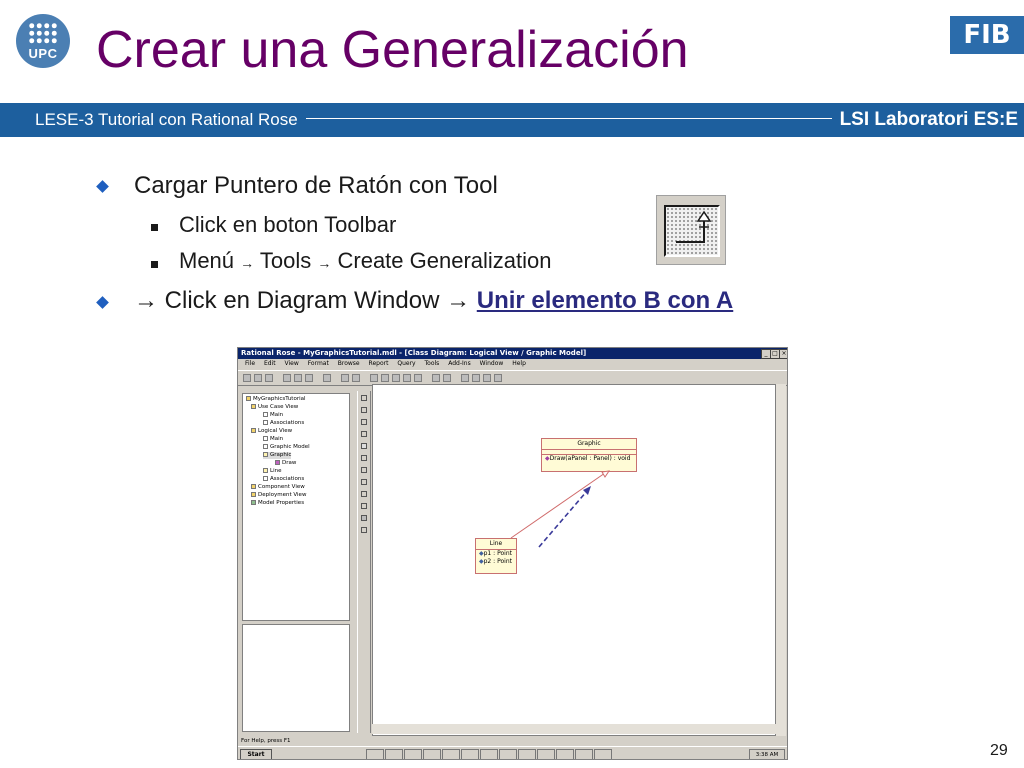  What do you see at coordinates (250, 363) in the screenshot?
I see `menu-file: File` at bounding box center [250, 363].